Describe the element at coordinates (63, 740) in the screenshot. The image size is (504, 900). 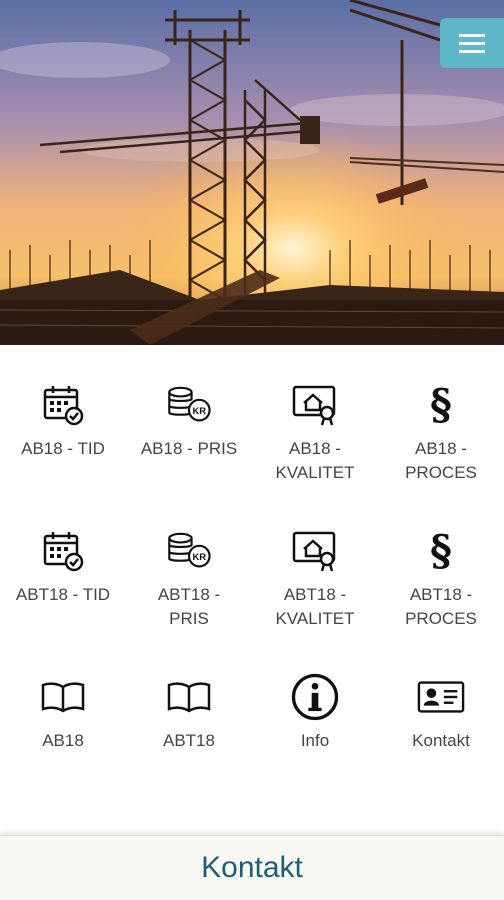
I see `tile-label: AB18` at that location.